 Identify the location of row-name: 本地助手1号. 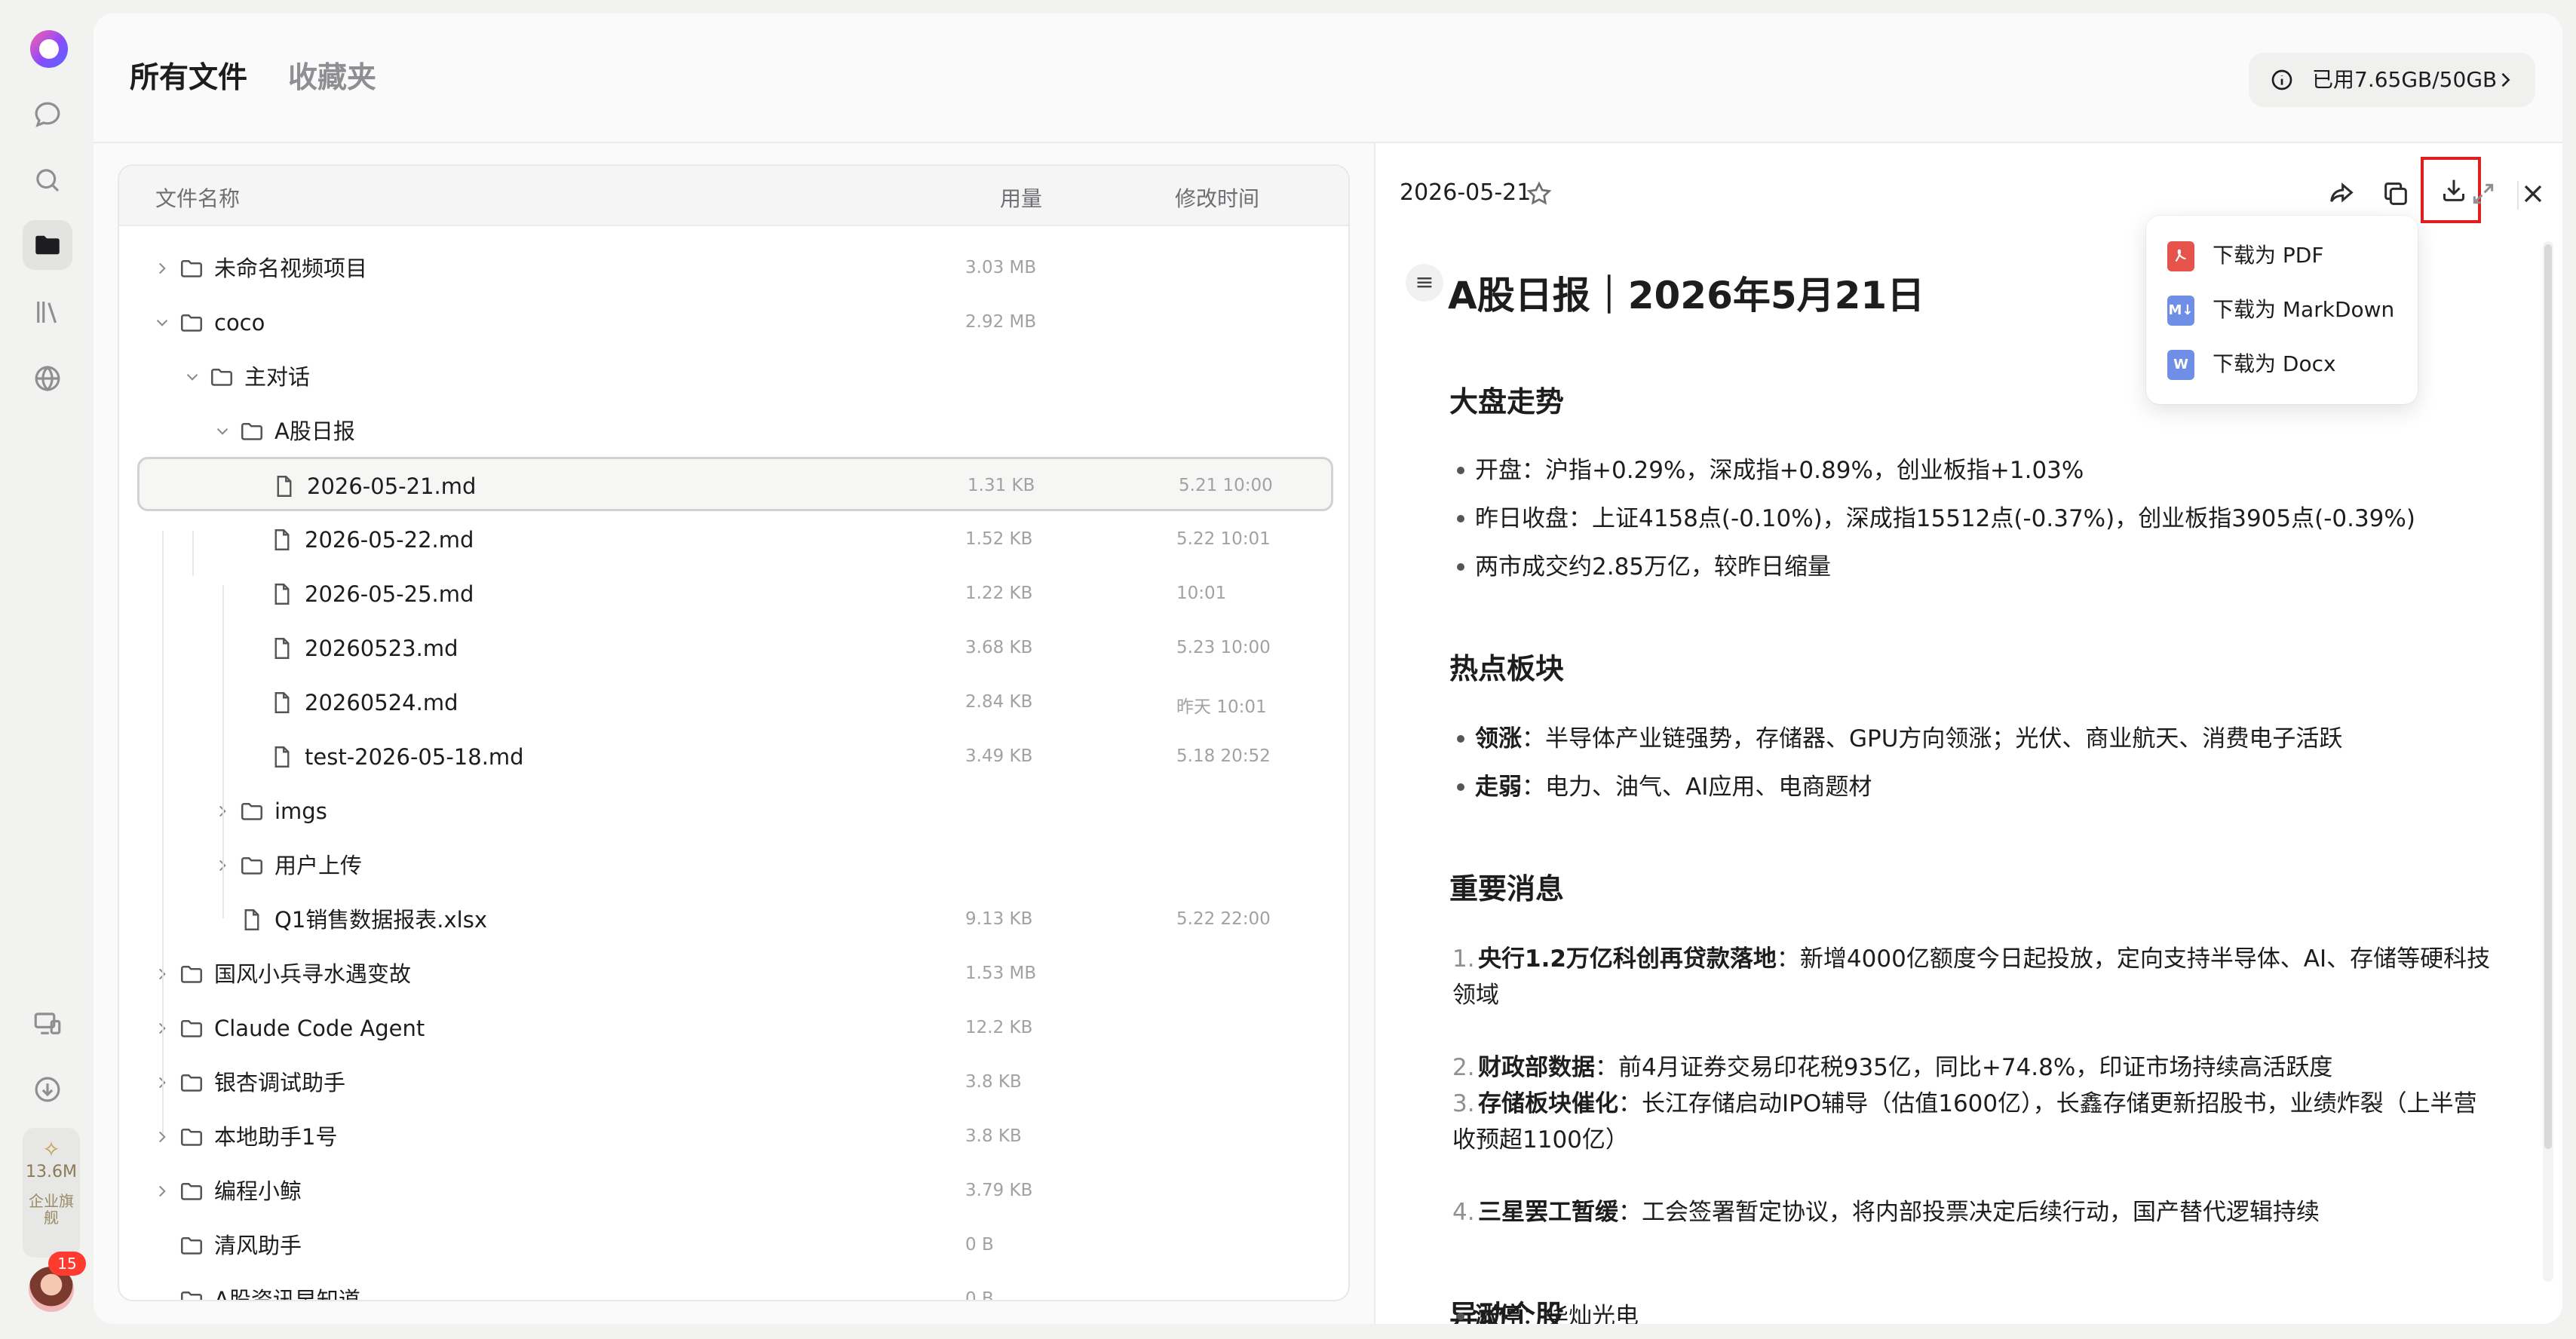
(276, 1137).